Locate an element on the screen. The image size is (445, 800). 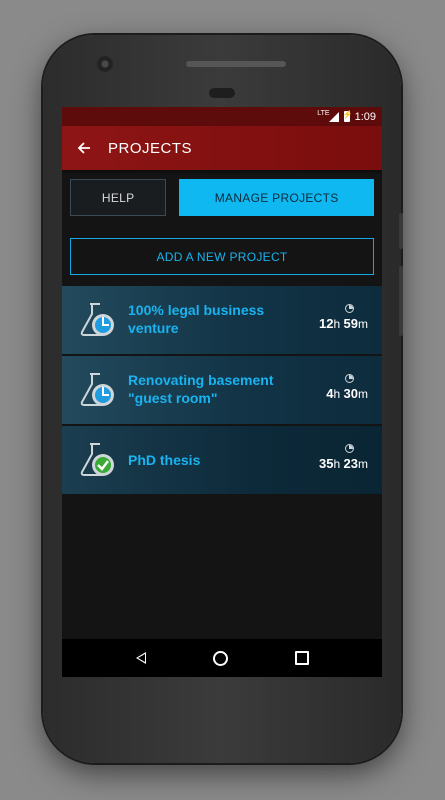
time-minutes: 30 is located at coordinates (350, 393).